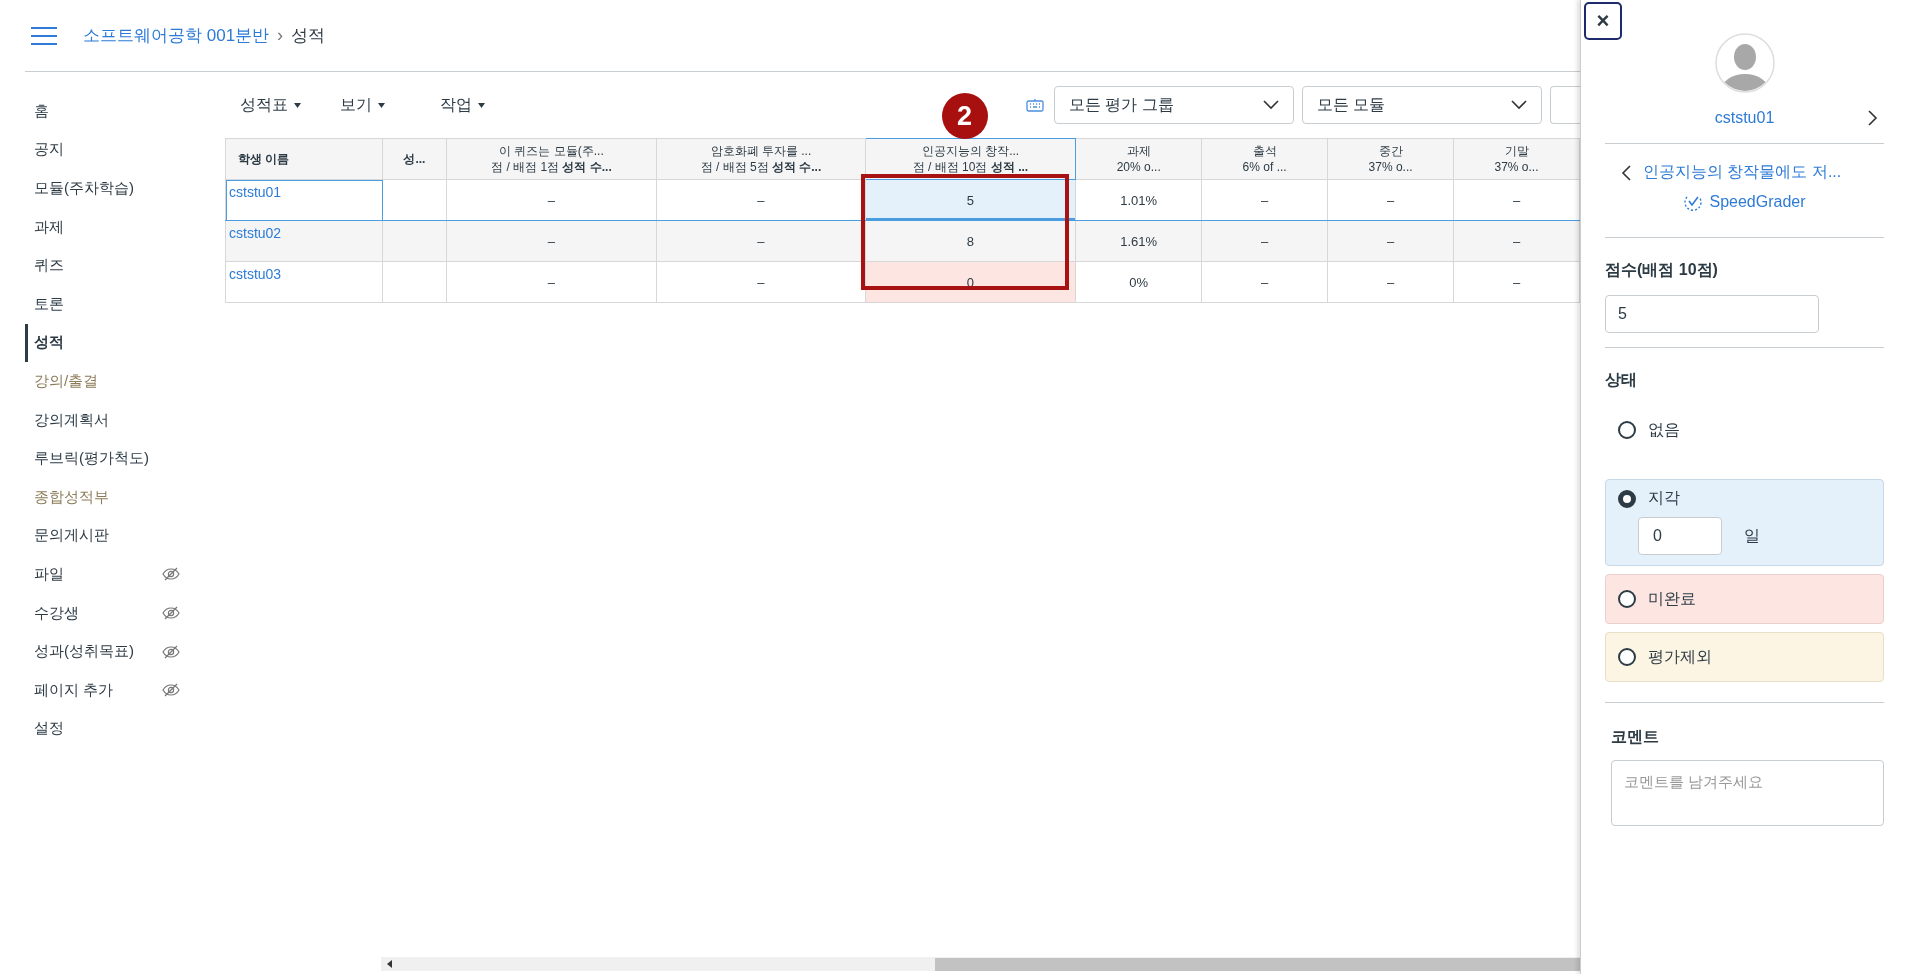 The image size is (1912, 974). I want to click on grade-cell: 8, so click(970, 241).